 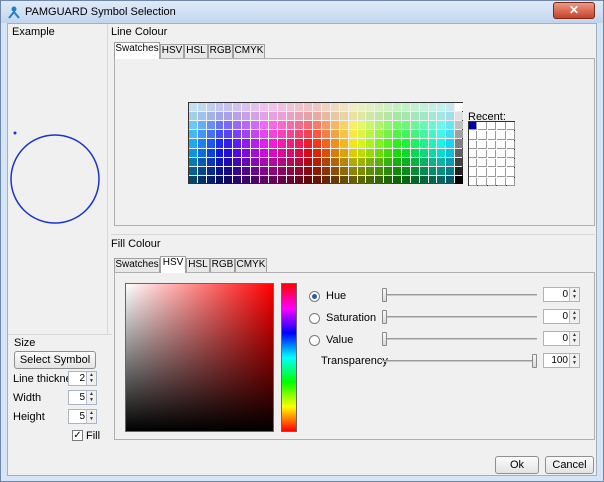 I want to click on value-spinner: 0 ▲ ▼, so click(x=561, y=338).